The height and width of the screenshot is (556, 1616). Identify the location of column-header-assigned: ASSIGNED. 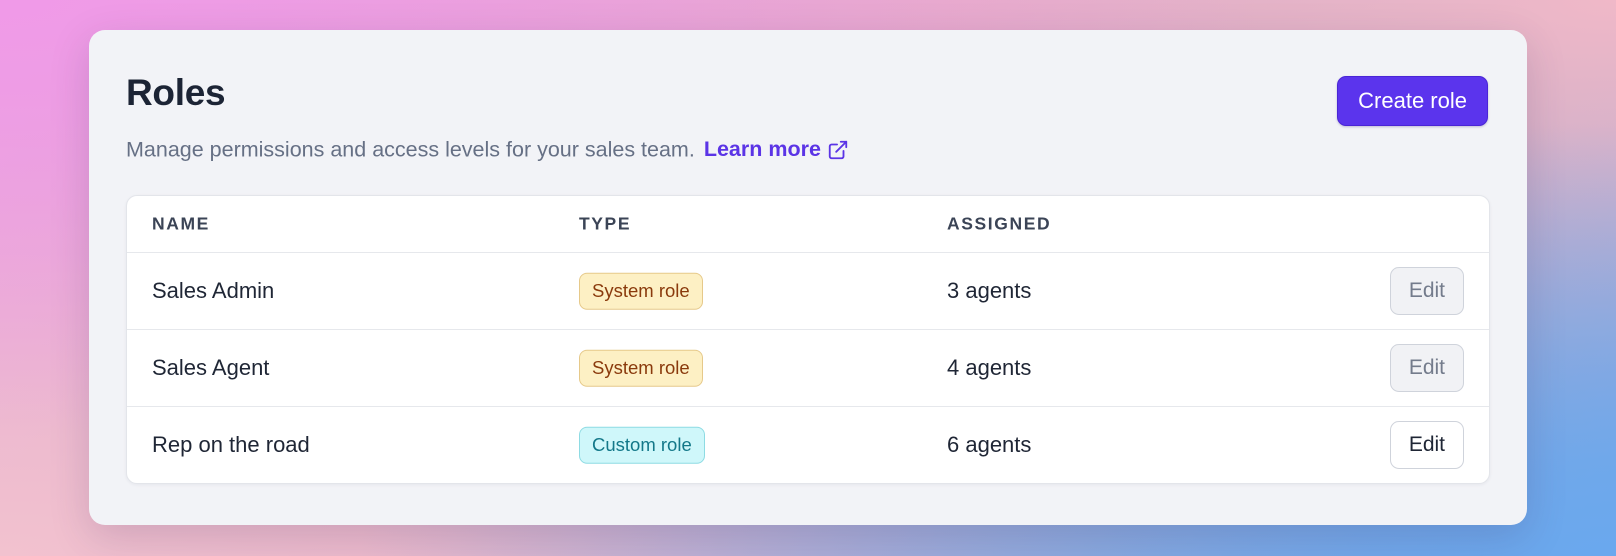
(999, 223).